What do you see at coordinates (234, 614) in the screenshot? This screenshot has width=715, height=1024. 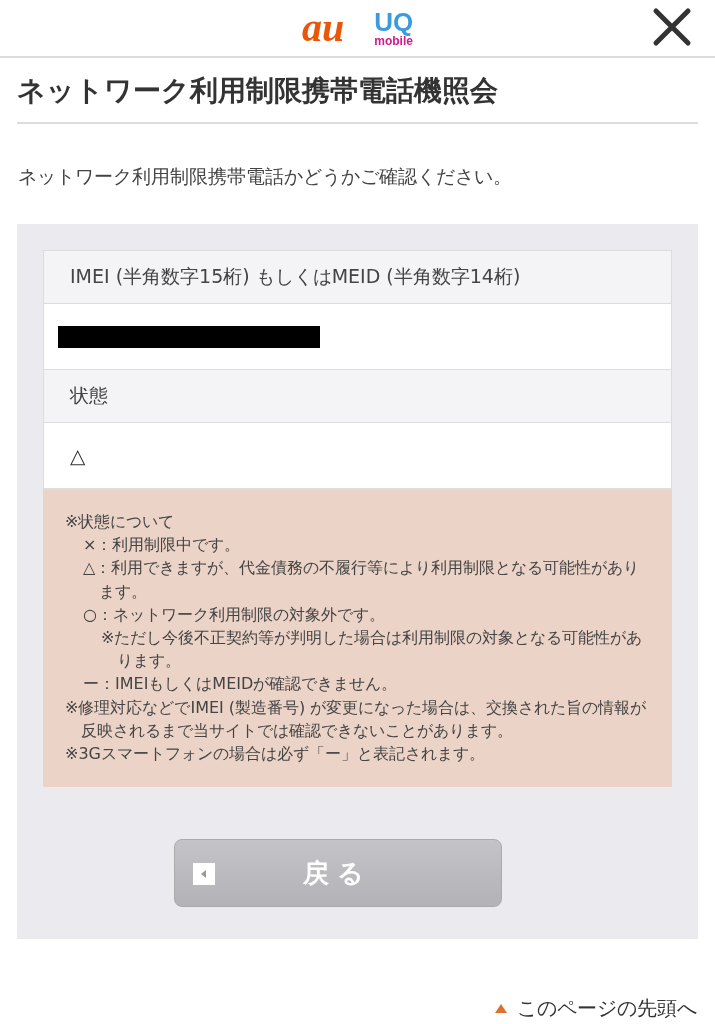 I see `note-text: ○：ネットワーク利用制限の対象外です。` at bounding box center [234, 614].